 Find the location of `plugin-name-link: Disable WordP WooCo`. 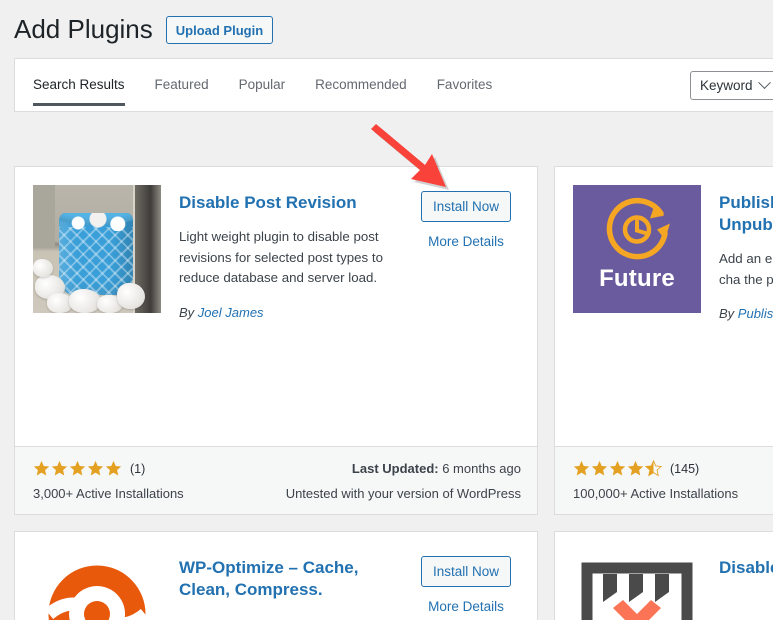

plugin-name-link: Disable WordP WooCo is located at coordinates (746, 568).